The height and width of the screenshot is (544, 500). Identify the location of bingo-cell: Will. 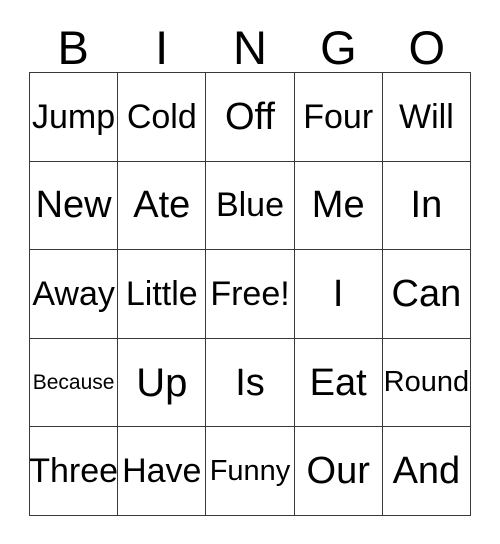
(426, 117).